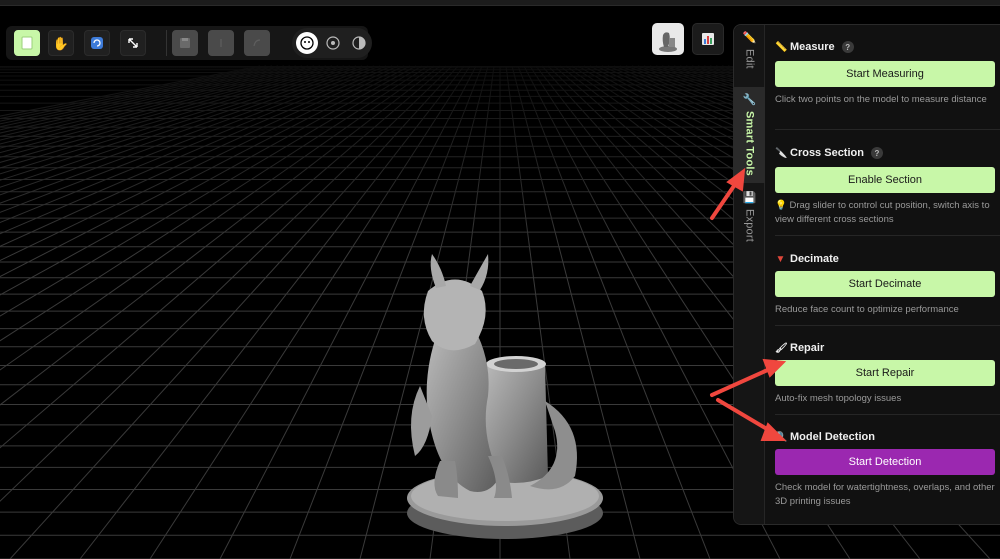 The height and width of the screenshot is (559, 1000). I want to click on tab-edit-label: Edit, so click(749, 59).